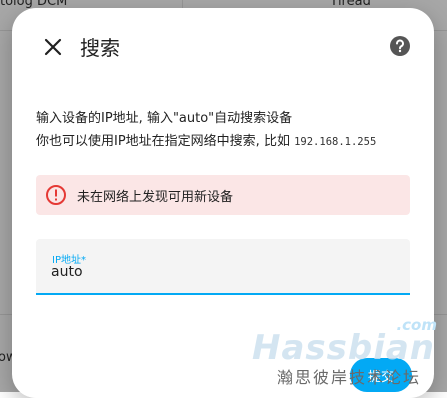 This screenshot has height=398, width=447. I want to click on description-line-1: 输入设备的IP地址, 输入"auto"自动搜索设备, so click(164, 118).